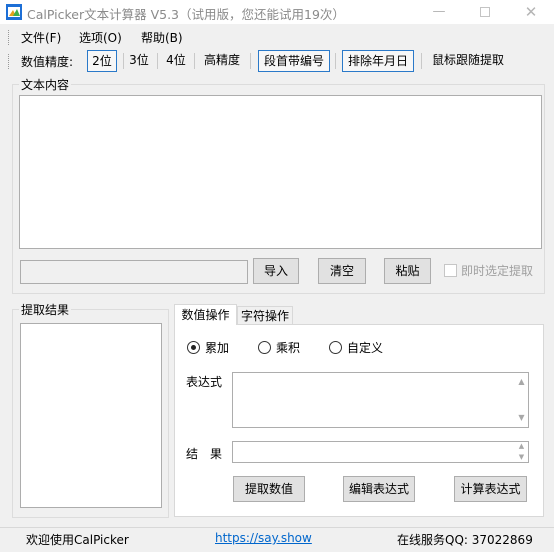  I want to click on maximize-icon, so click(485, 12).